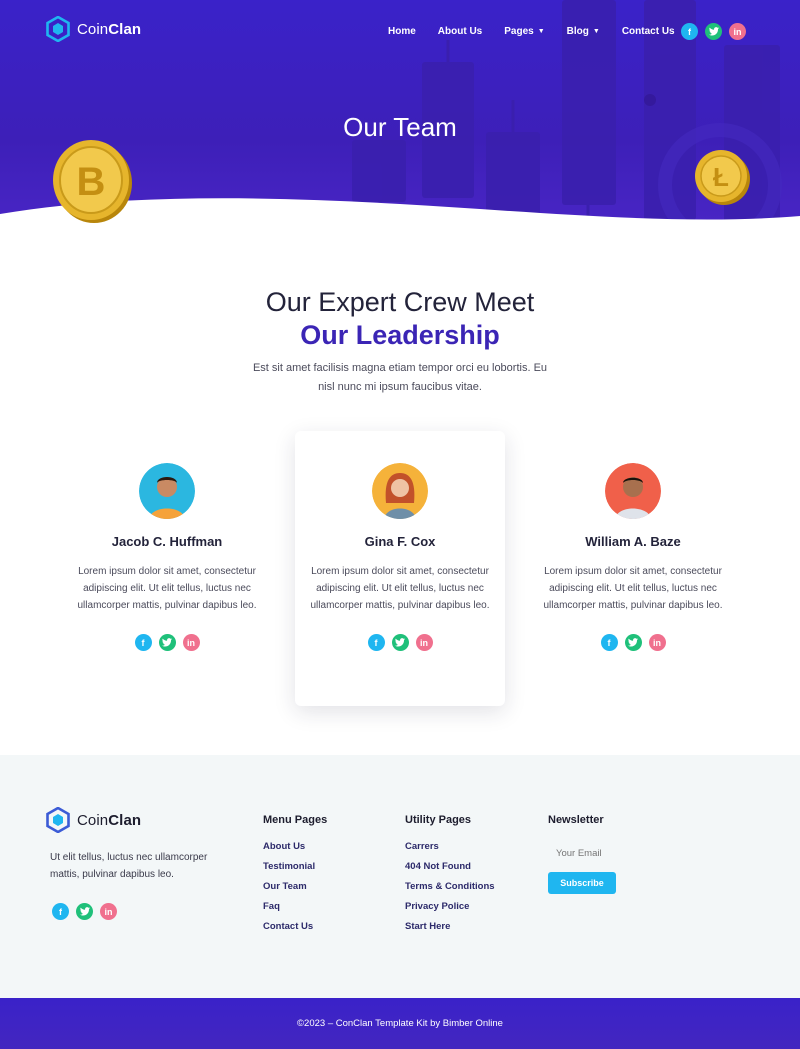 This screenshot has height=1049, width=800. Describe the element at coordinates (450, 906) in the screenshot. I see `footer-link-privacy: Privacy Police` at that location.